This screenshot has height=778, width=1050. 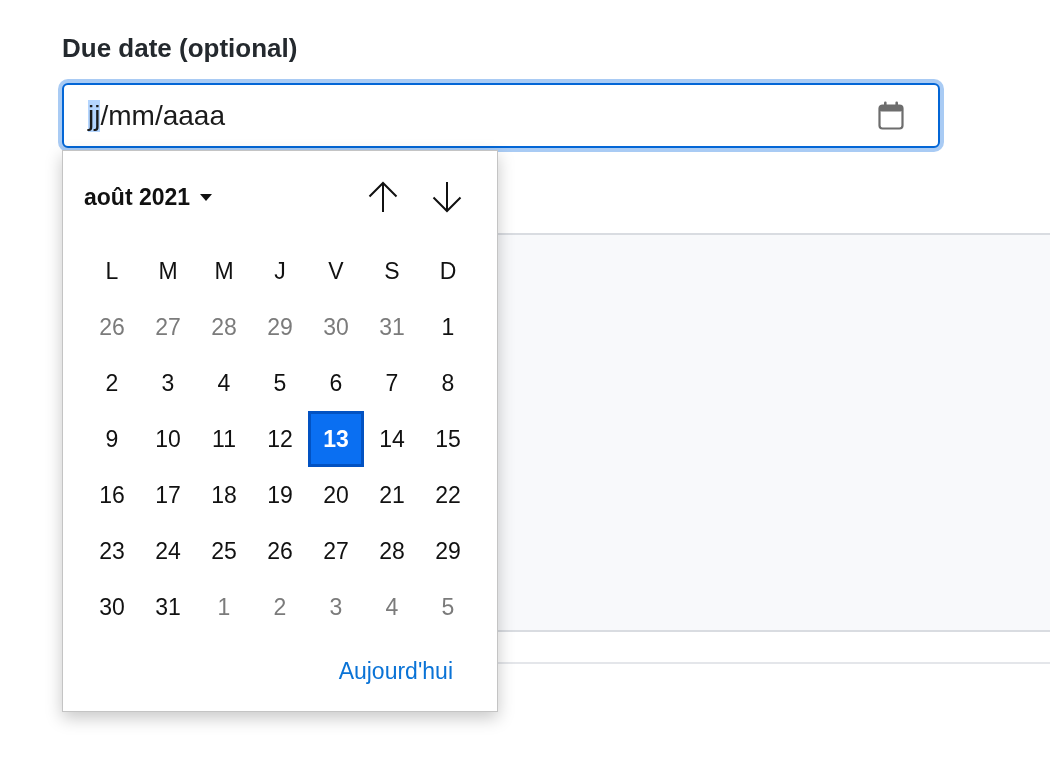 What do you see at coordinates (392, 271) in the screenshot?
I see `weekday-header: S` at bounding box center [392, 271].